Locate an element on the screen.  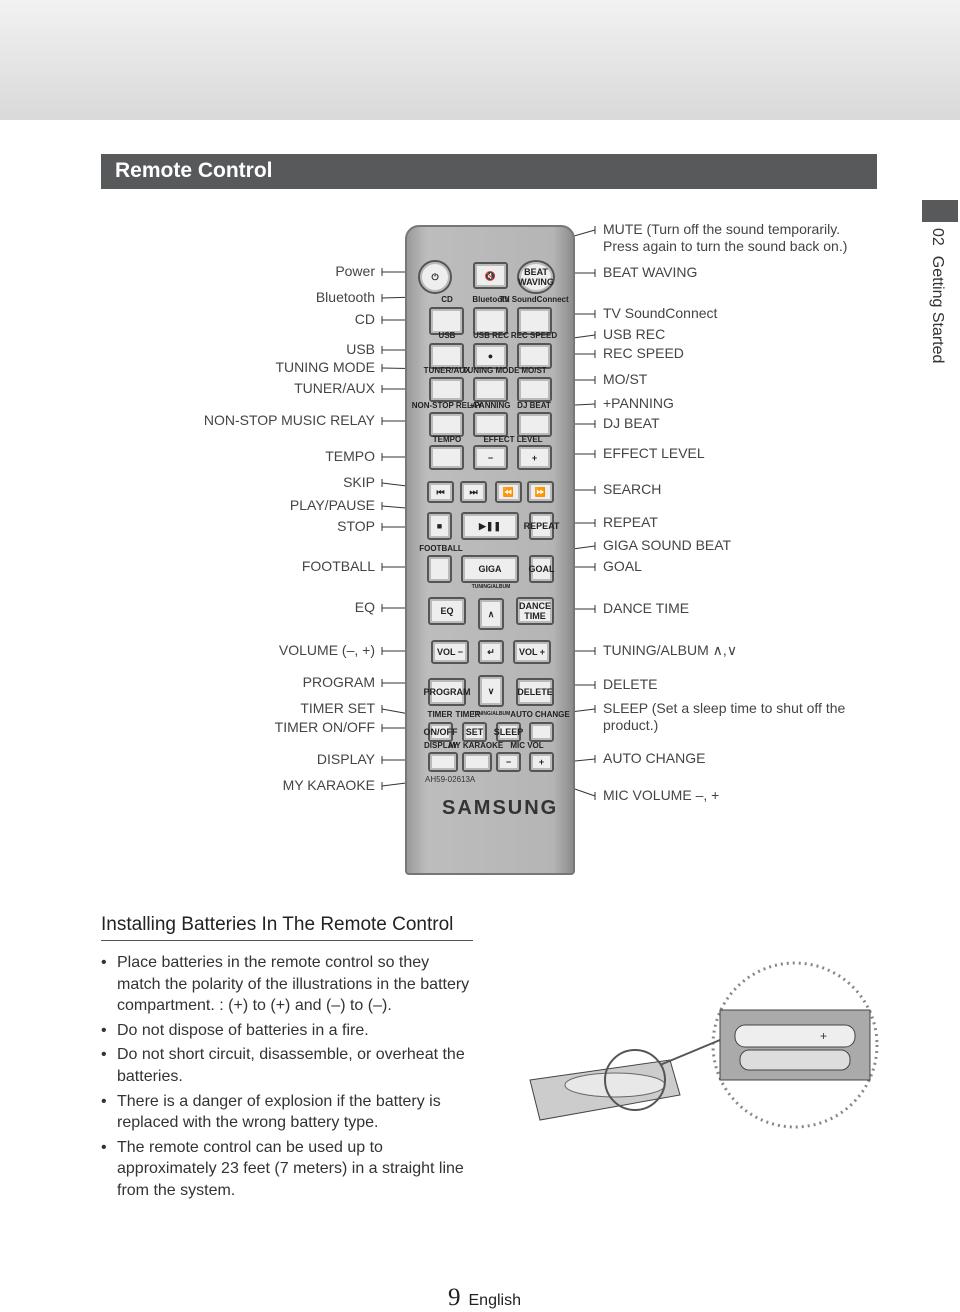
mic-plus-button: + is located at coordinates (541, 762).